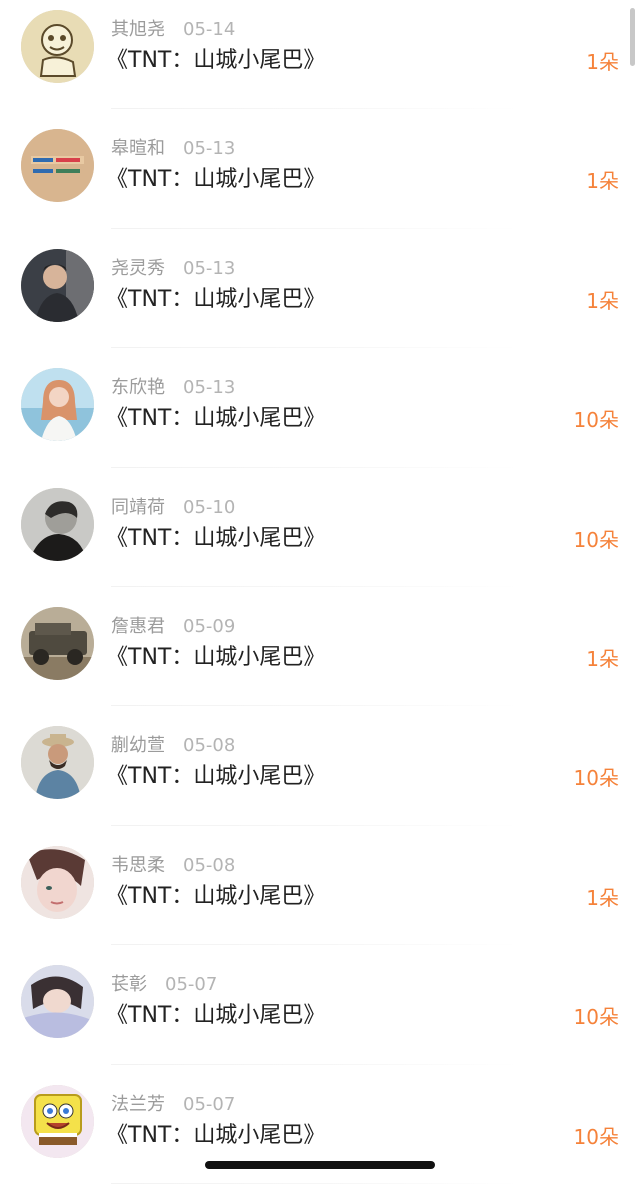 The height and width of the screenshot is (1194, 640). Describe the element at coordinates (209, 29) in the screenshot. I see `send-date: 05-14` at that location.